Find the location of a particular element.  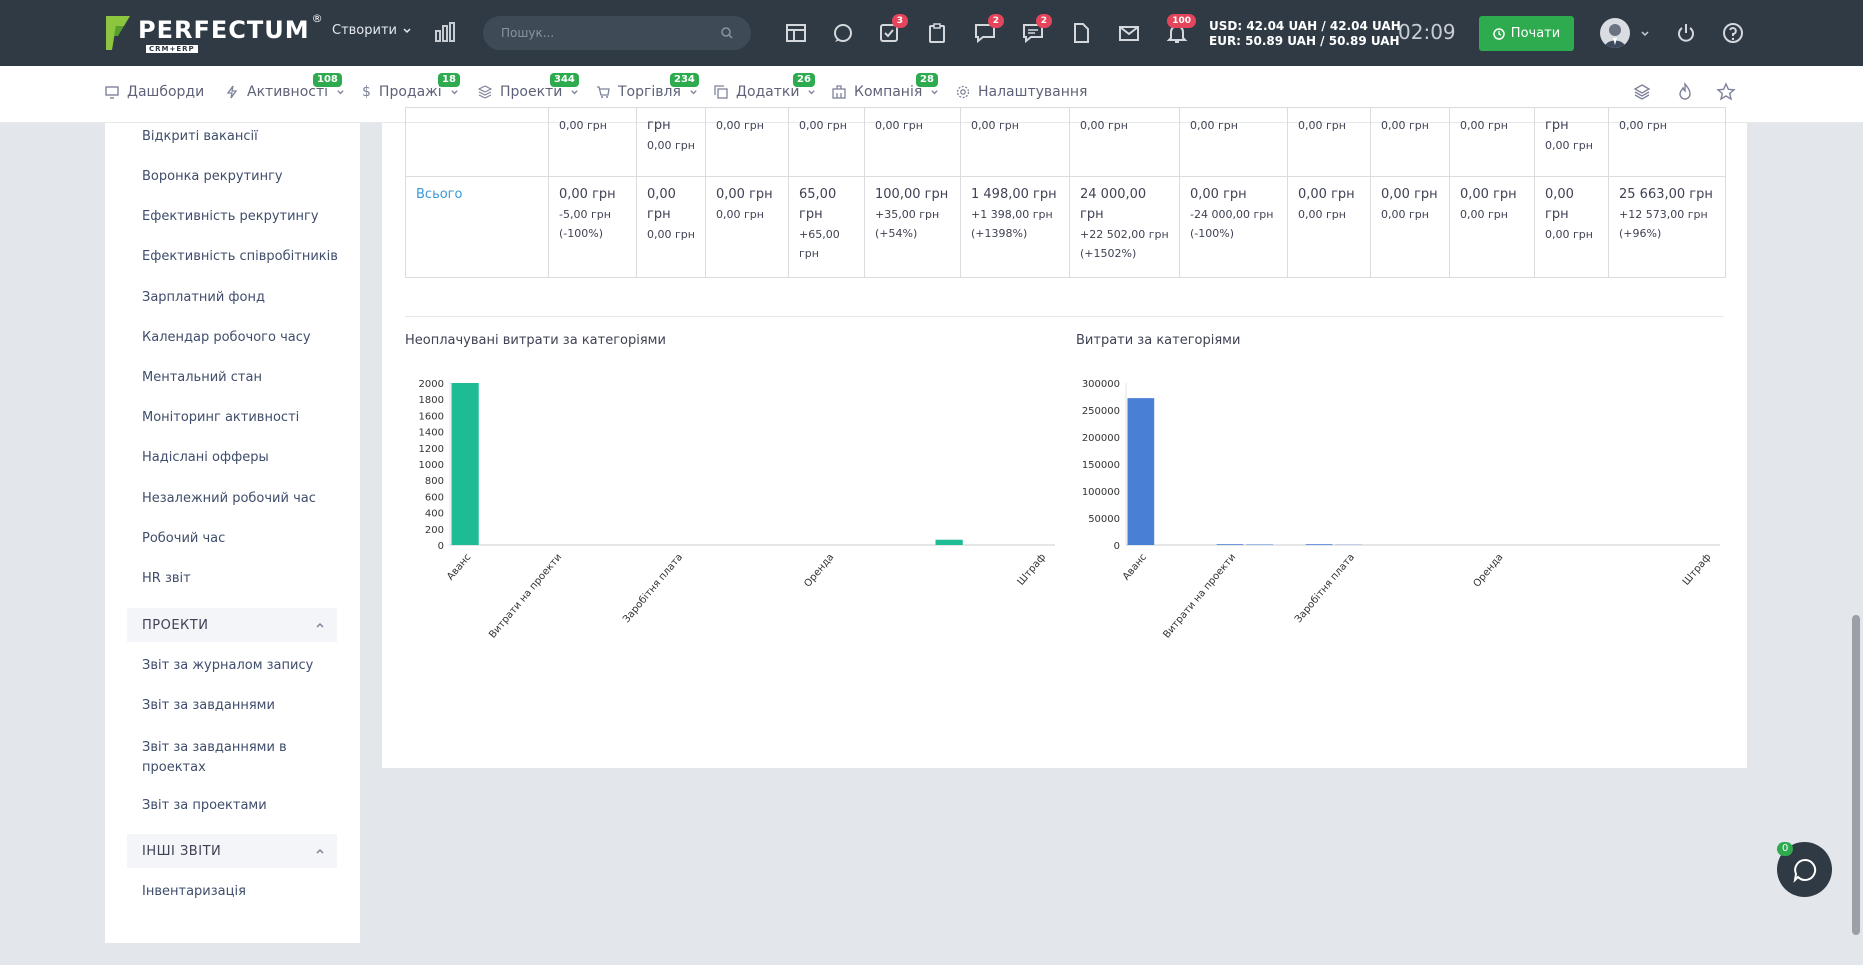

nav-addons: Додатки 26 is located at coordinates (765, 86).